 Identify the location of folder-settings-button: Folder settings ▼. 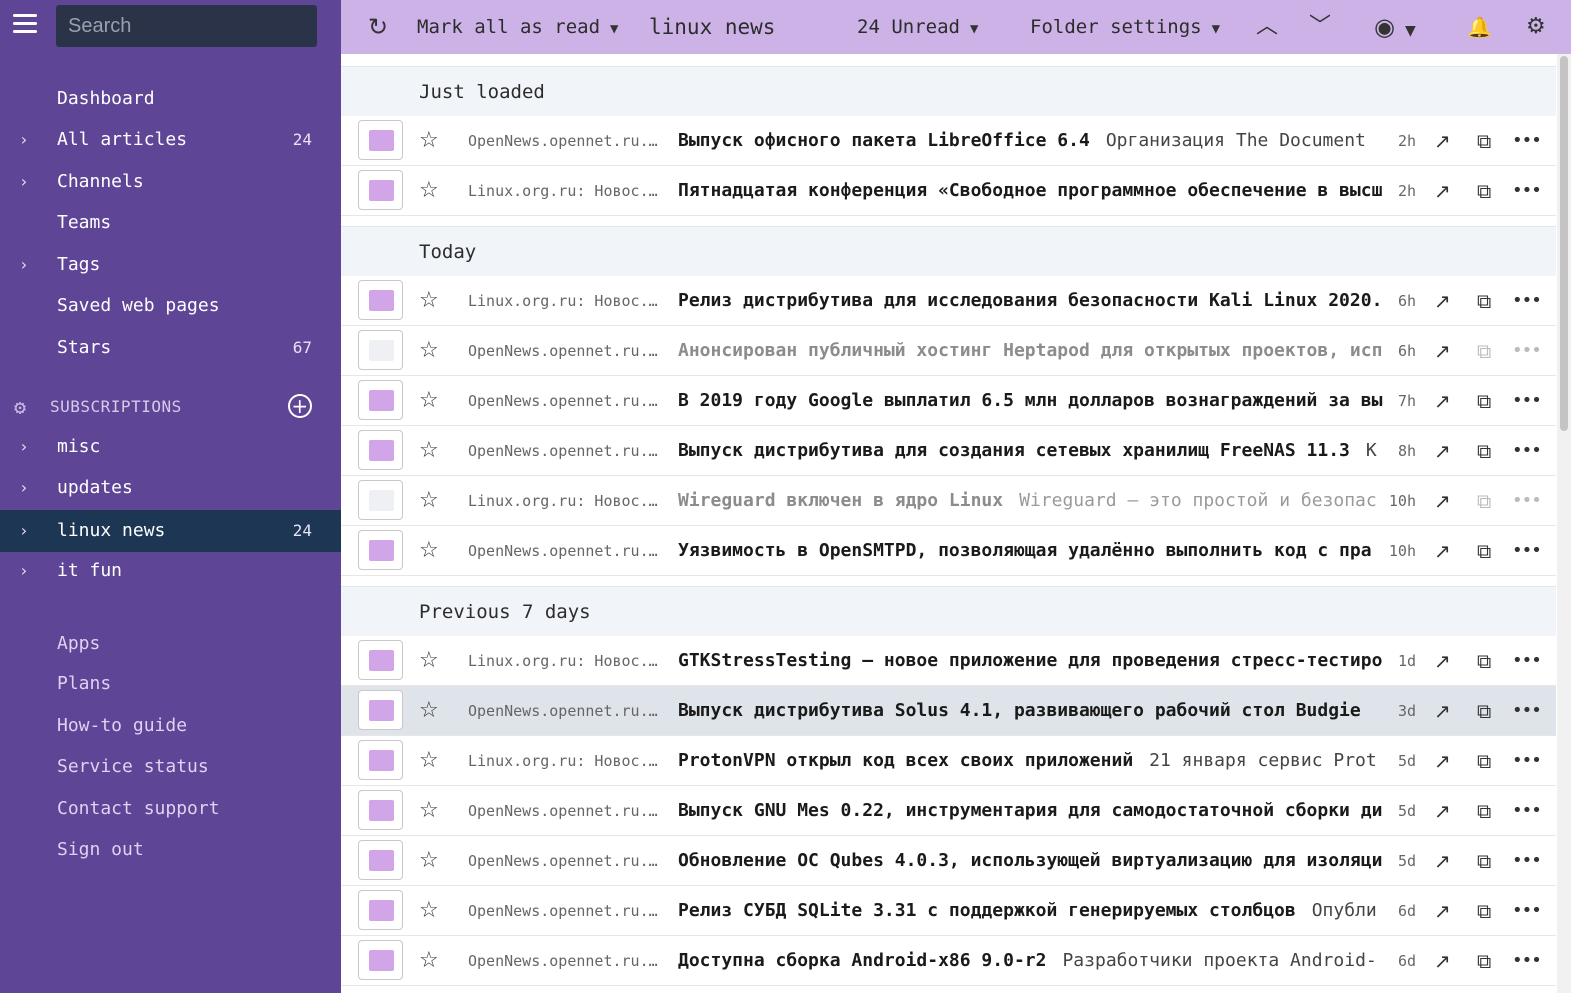
(1125, 27).